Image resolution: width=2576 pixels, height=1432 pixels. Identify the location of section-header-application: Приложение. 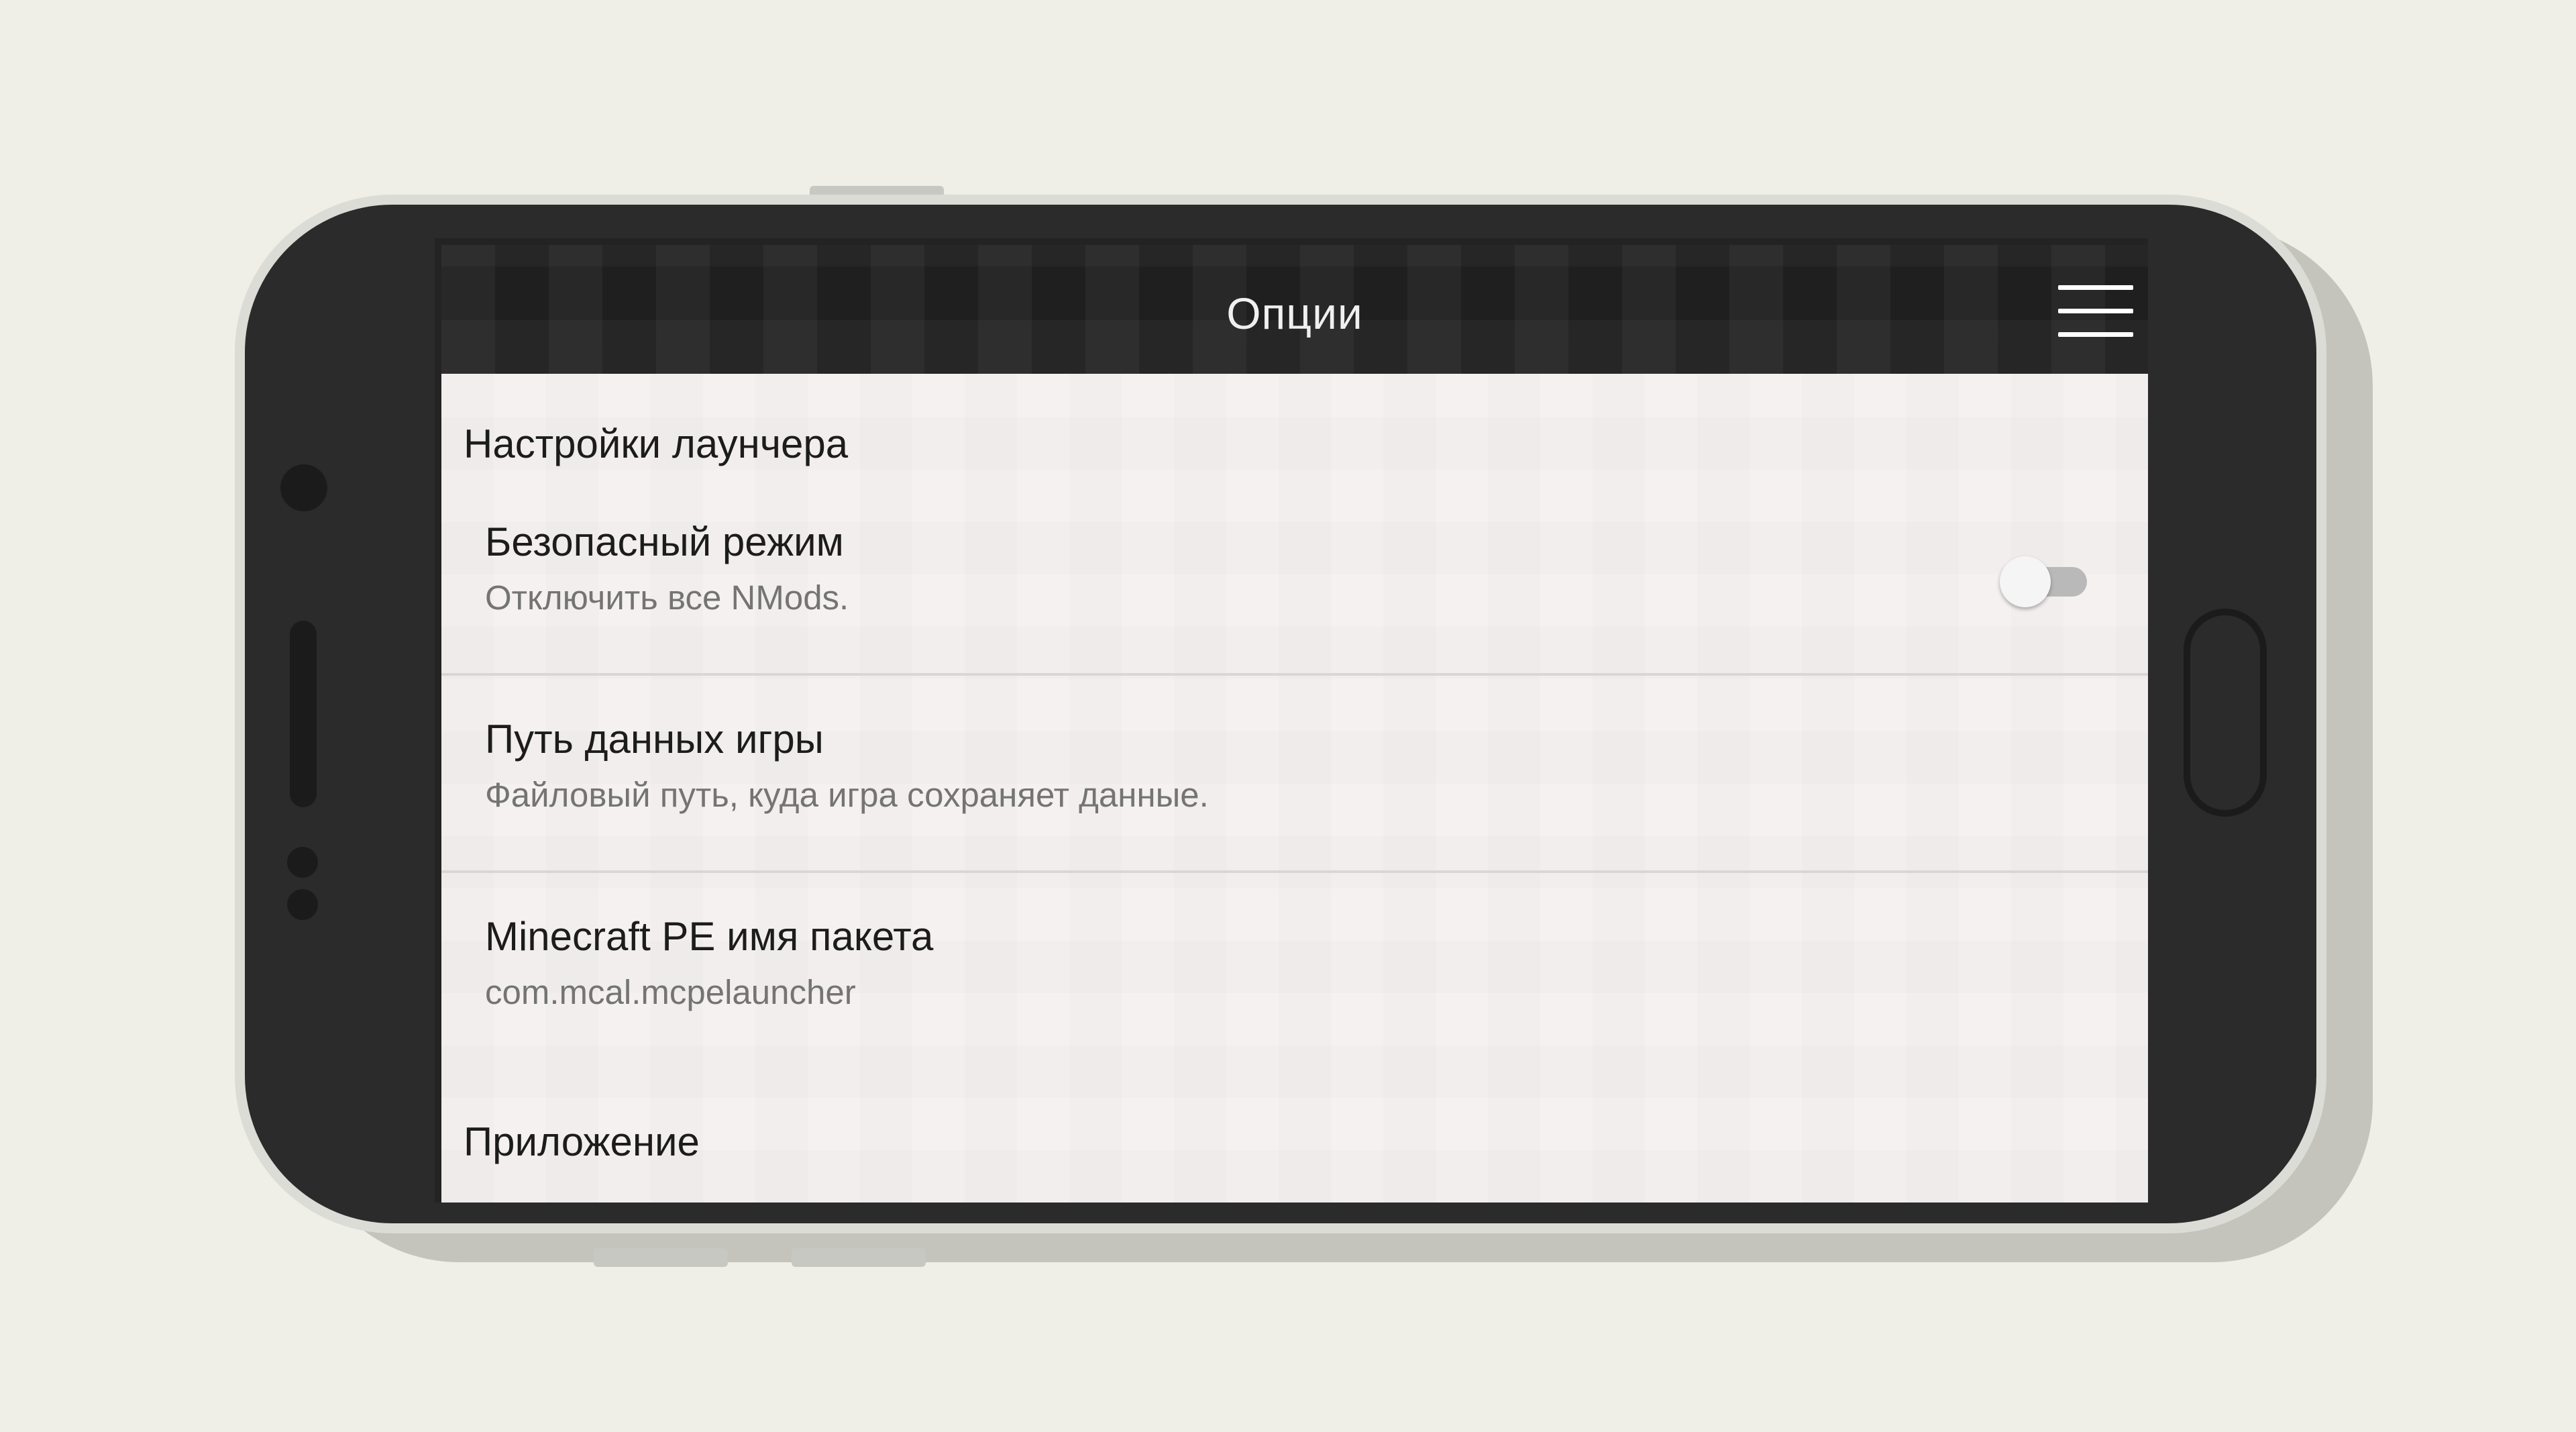
(582, 1141).